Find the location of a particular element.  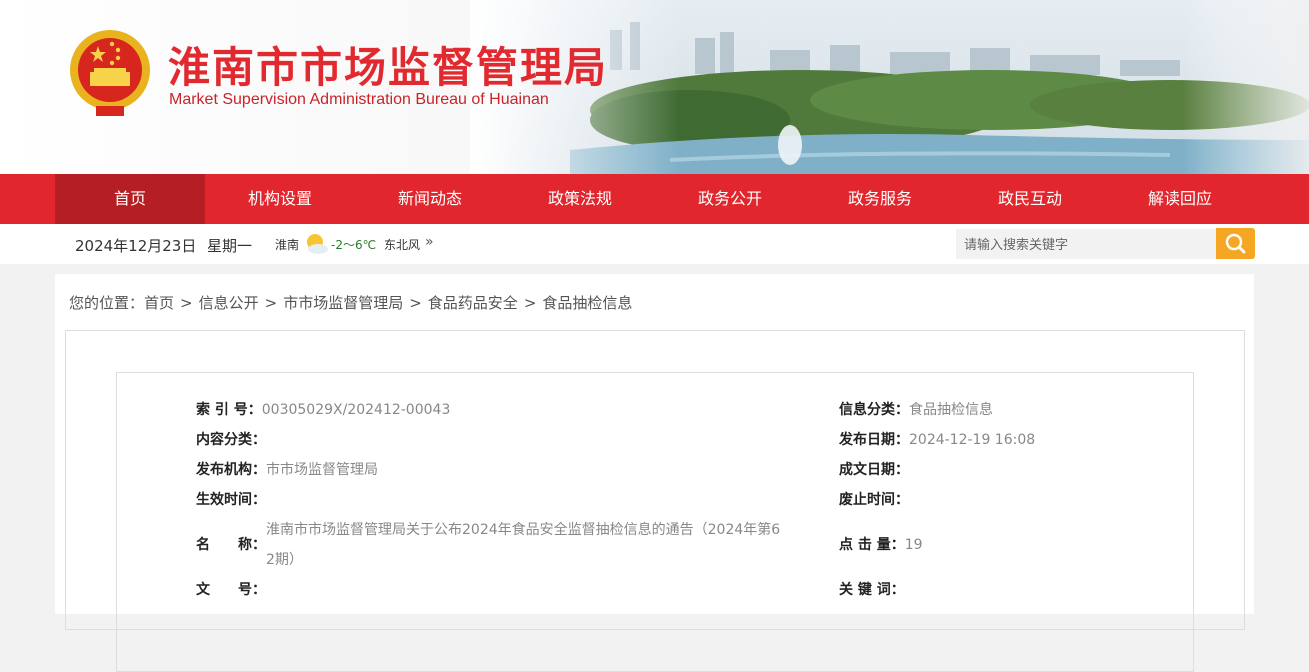

meta-label: 成文日期： is located at coordinates (874, 470).